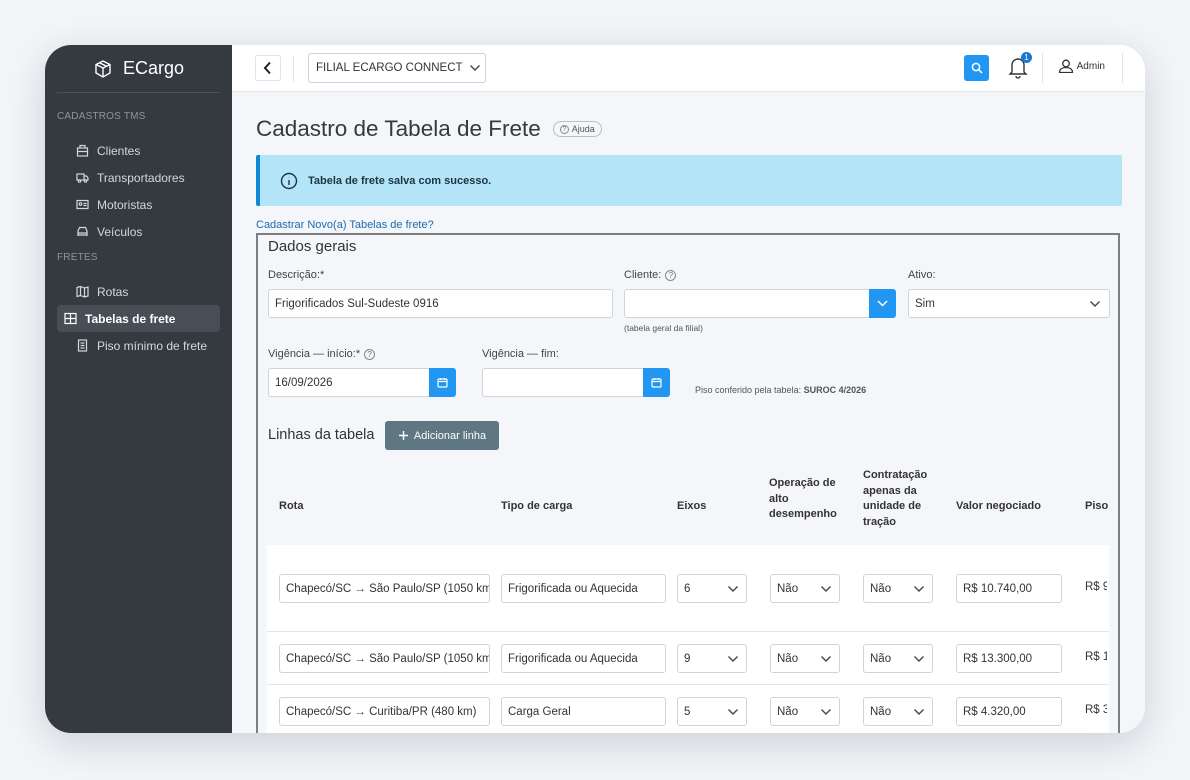  Describe the element at coordinates (450, 435) in the screenshot. I see `add-line-label: Adicionar linha` at that location.